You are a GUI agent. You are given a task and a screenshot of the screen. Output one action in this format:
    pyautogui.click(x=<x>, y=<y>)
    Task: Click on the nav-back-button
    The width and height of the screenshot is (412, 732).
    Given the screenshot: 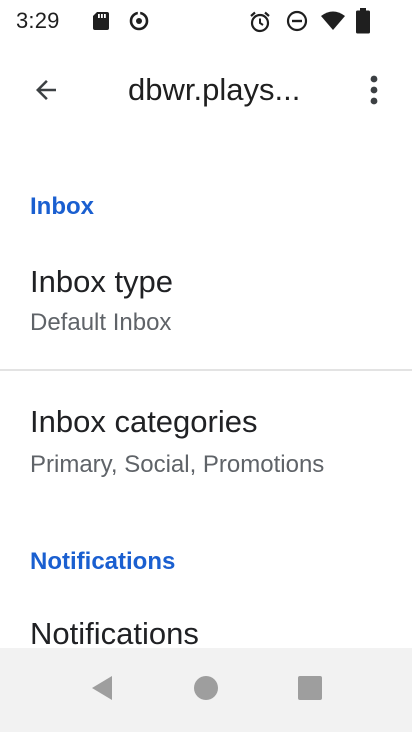 What is the action you would take?
    pyautogui.click(x=102, y=690)
    